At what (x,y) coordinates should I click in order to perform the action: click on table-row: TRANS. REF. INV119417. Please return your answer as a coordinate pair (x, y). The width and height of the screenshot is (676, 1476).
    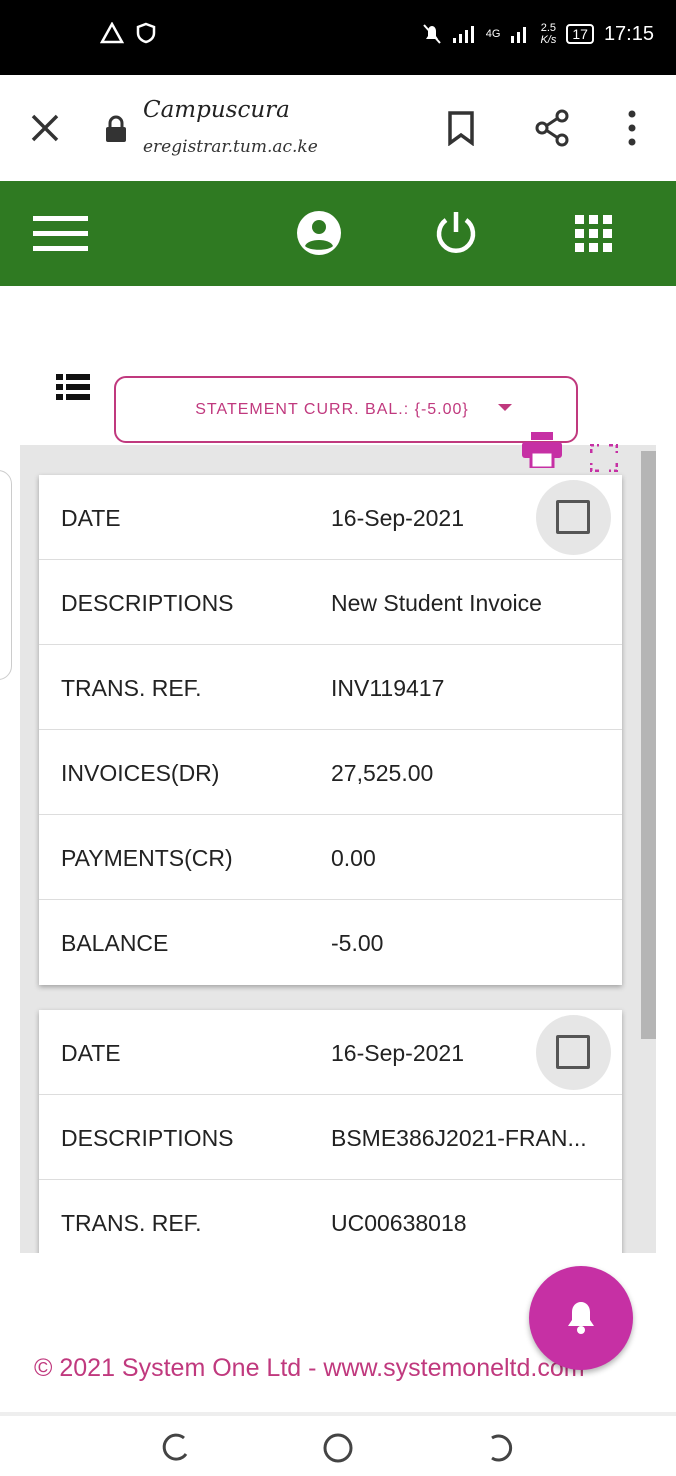
    Looking at the image, I should click on (330, 687).